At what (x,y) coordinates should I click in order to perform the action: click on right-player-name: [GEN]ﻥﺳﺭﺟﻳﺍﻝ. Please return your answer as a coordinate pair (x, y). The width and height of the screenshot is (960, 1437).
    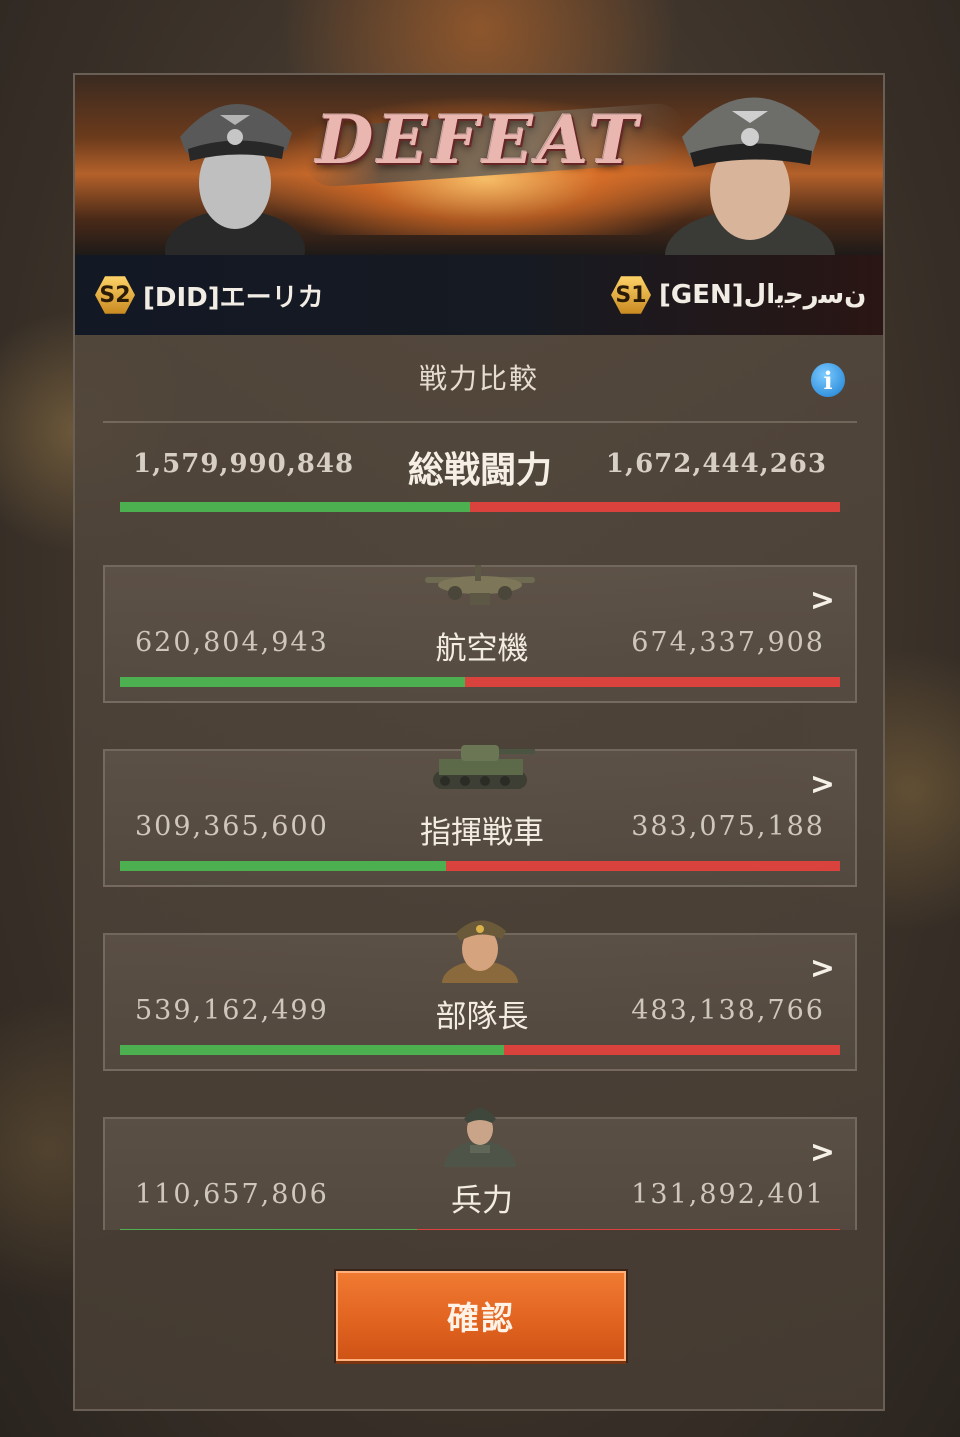
    Looking at the image, I should click on (763, 295).